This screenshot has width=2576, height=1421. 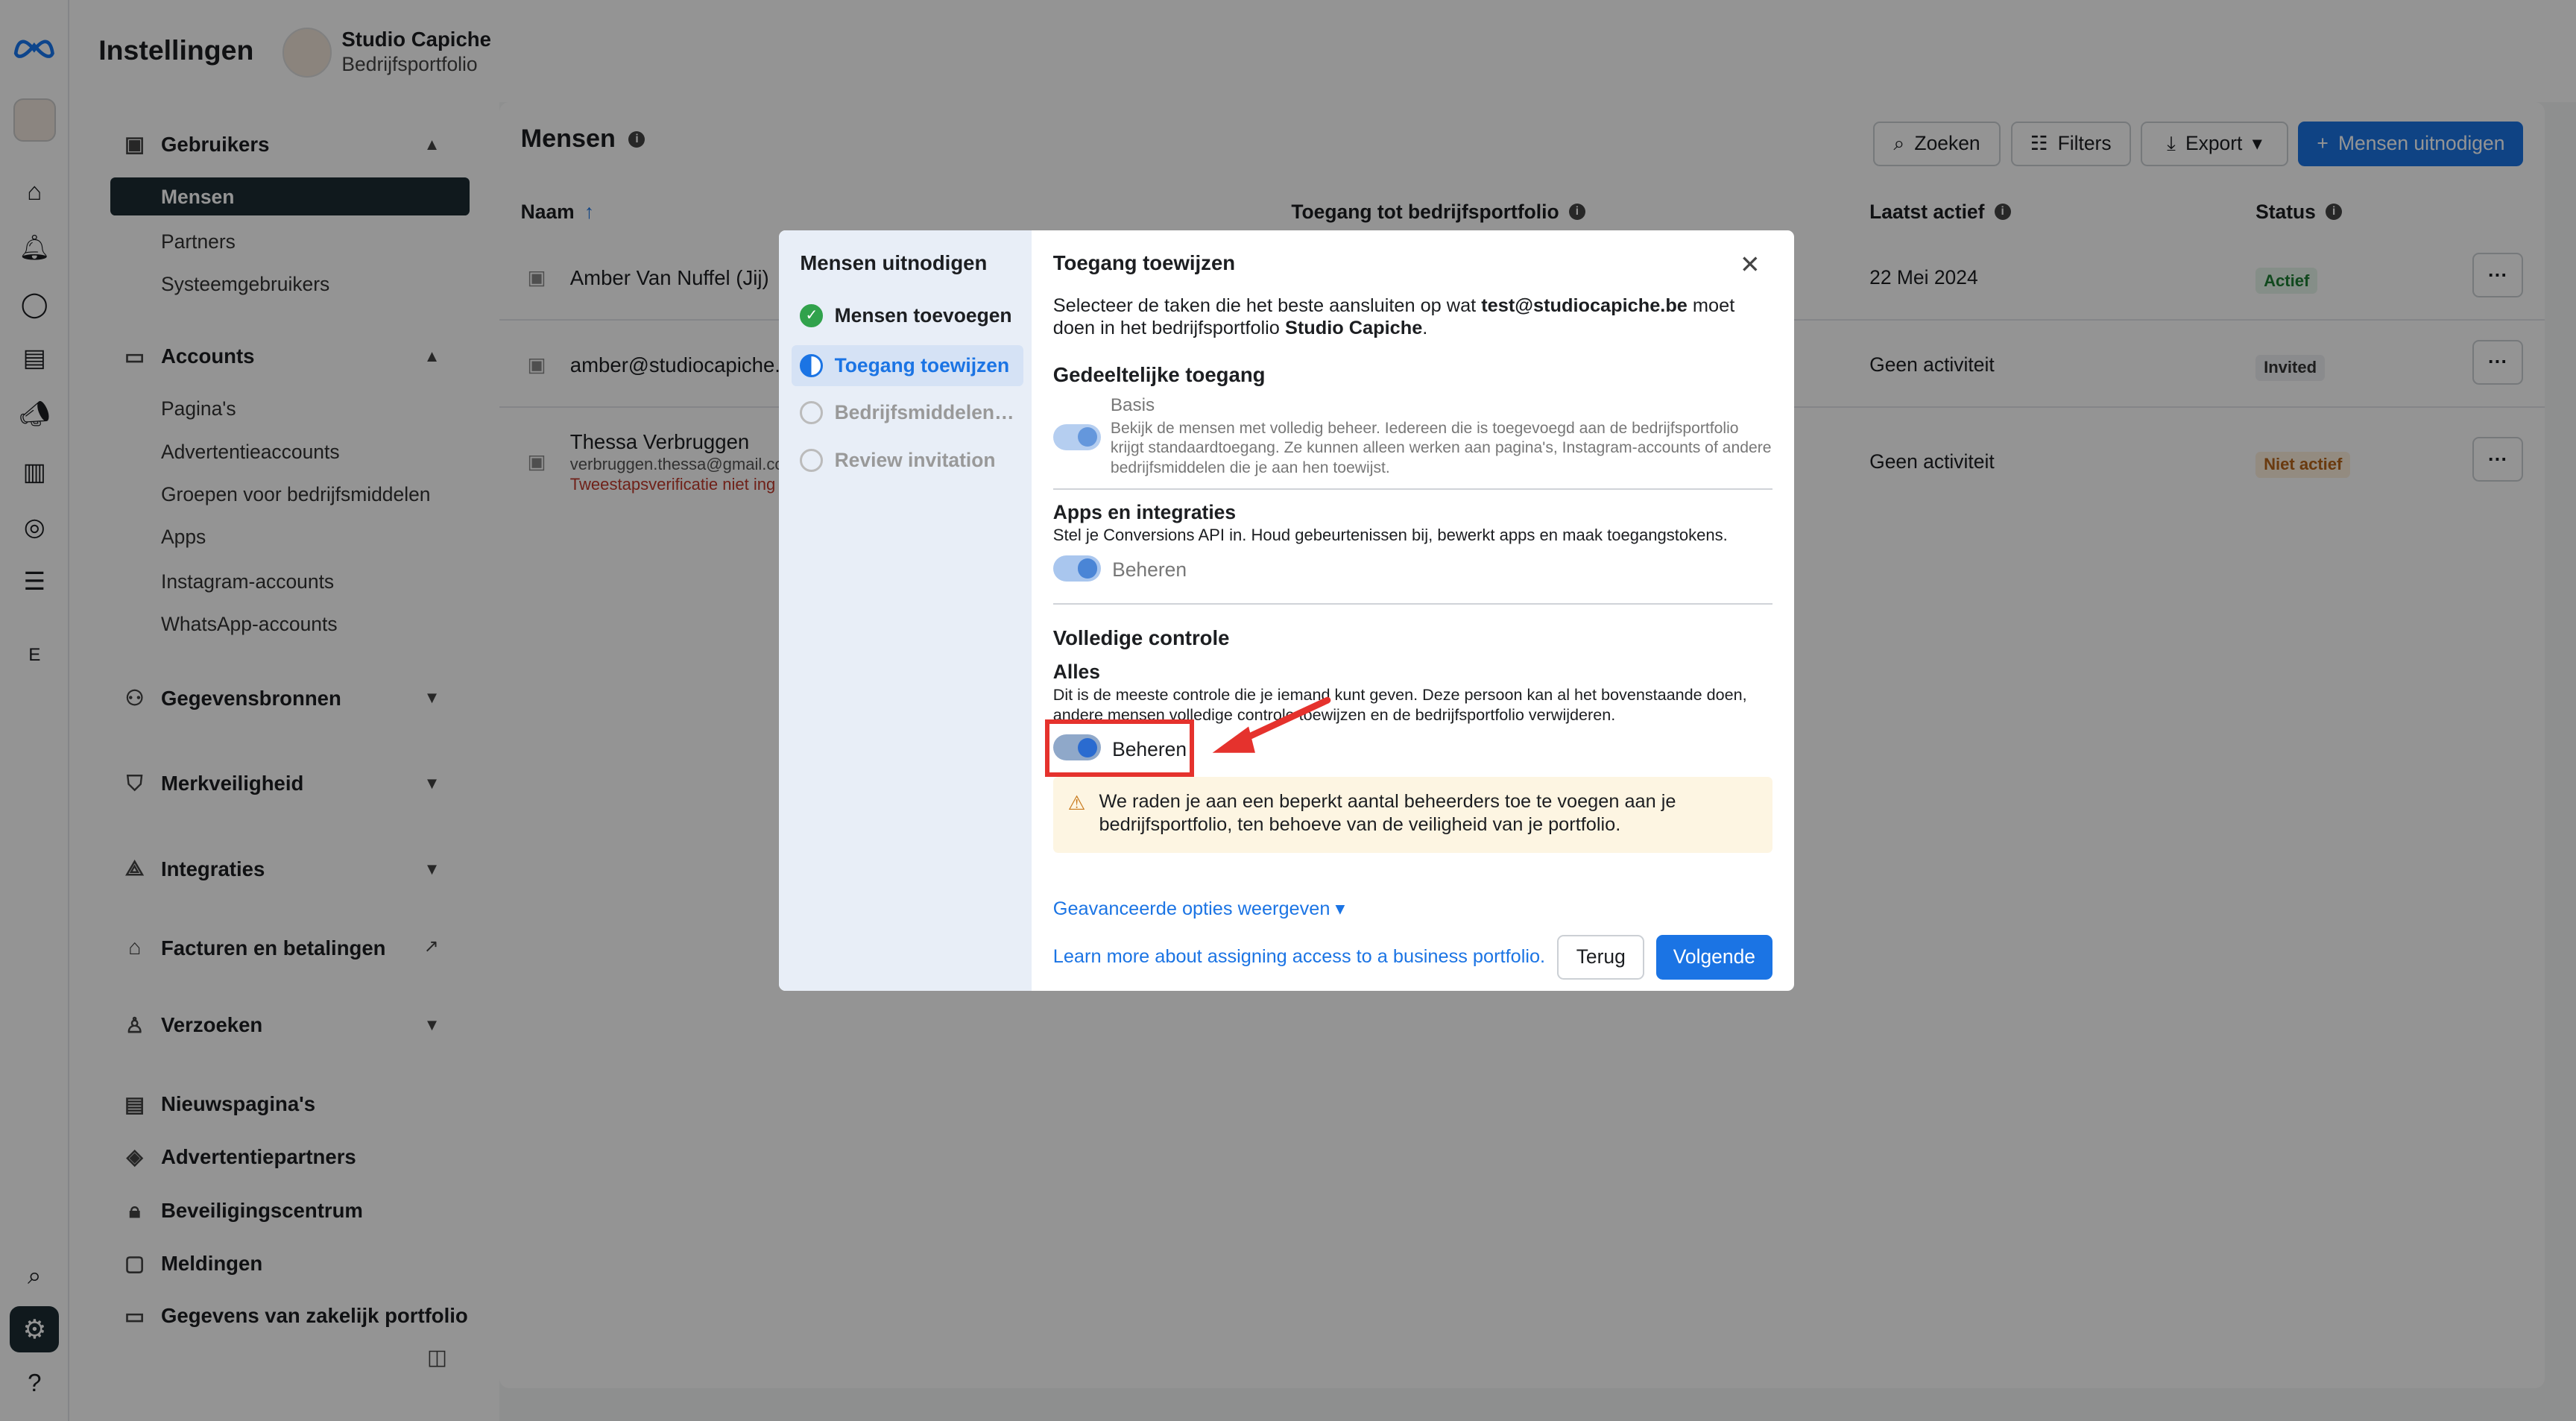 I want to click on apps-heading: Apps en integraties, so click(x=1144, y=512).